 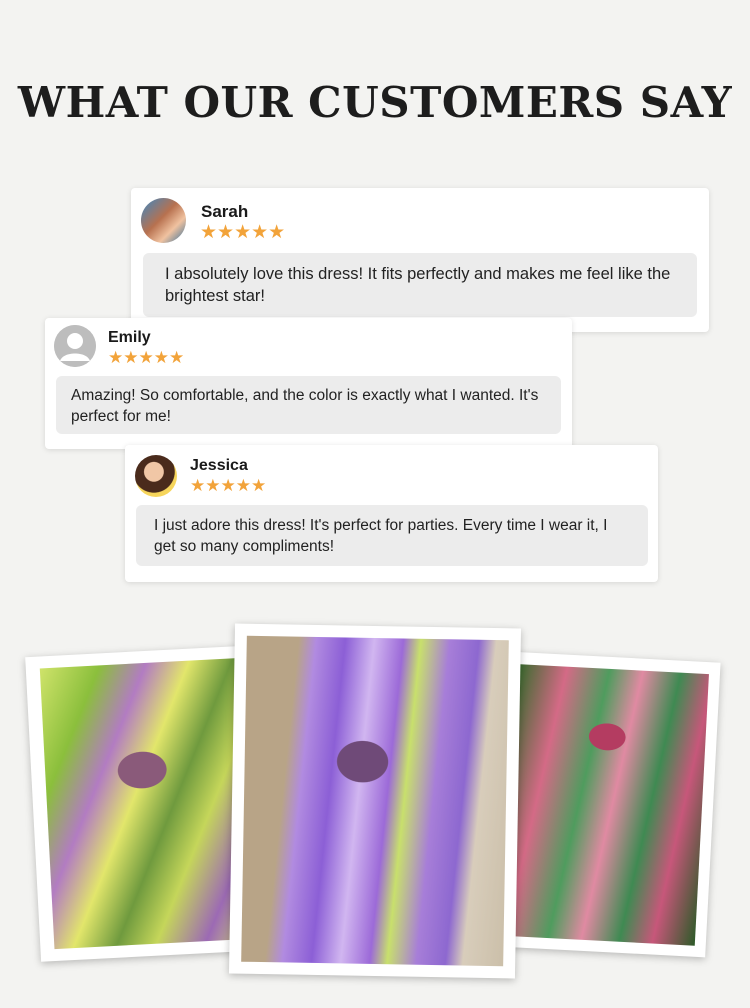 What do you see at coordinates (225, 211) in the screenshot?
I see `reviewer-name: Sarah` at bounding box center [225, 211].